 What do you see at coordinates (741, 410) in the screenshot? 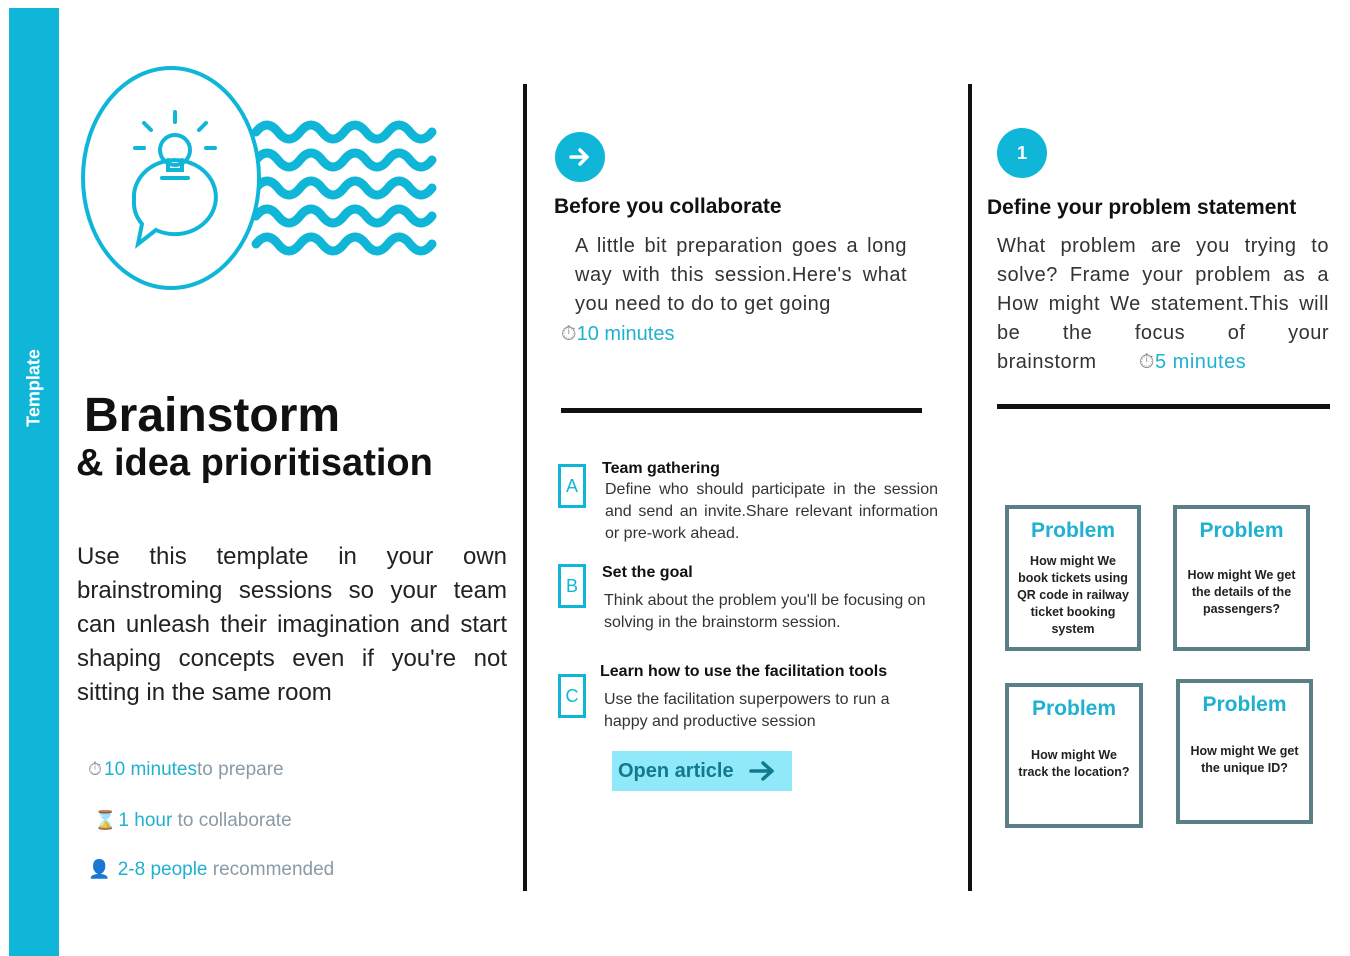
I see `section-divider-before` at bounding box center [741, 410].